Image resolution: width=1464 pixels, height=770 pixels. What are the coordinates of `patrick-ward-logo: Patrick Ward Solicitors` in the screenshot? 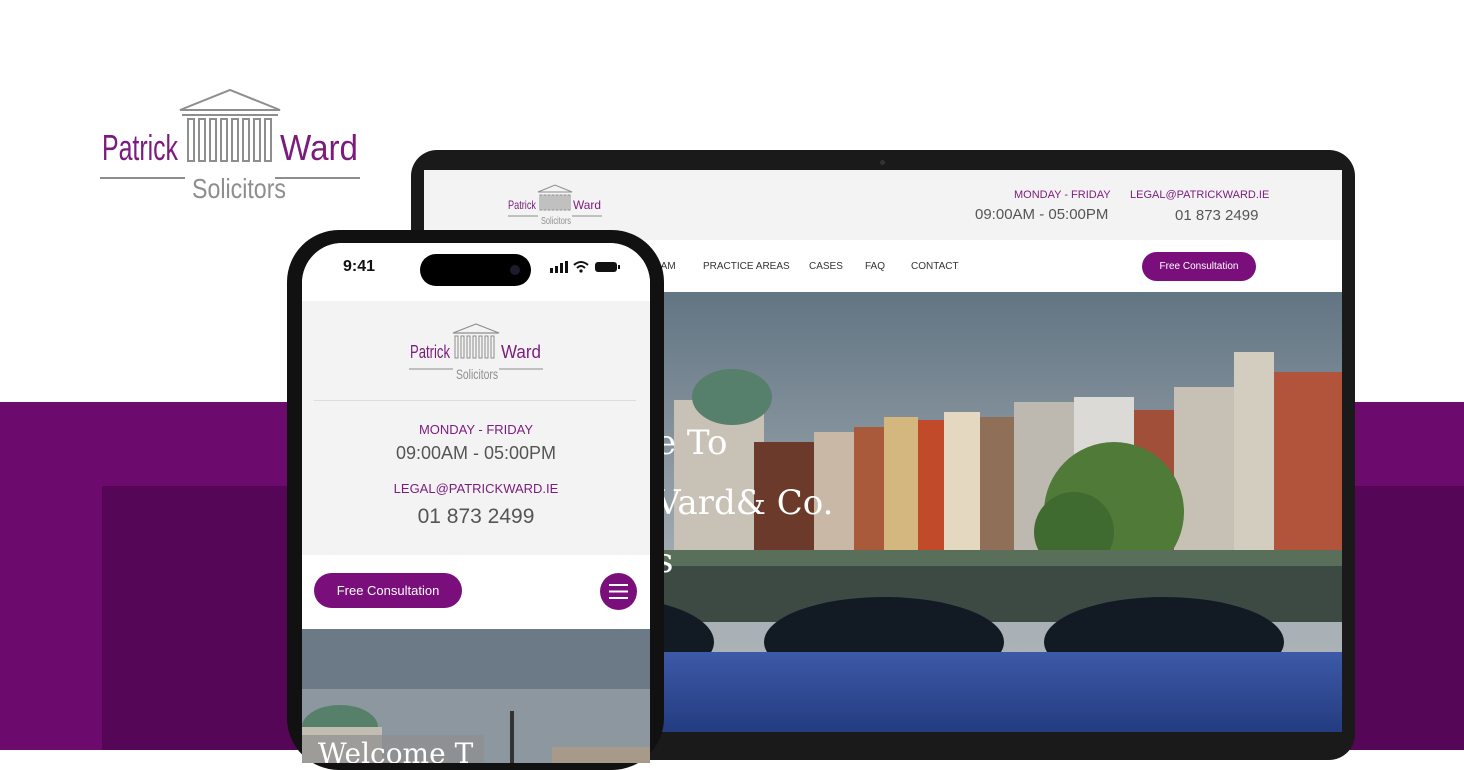 It's located at (230, 146).